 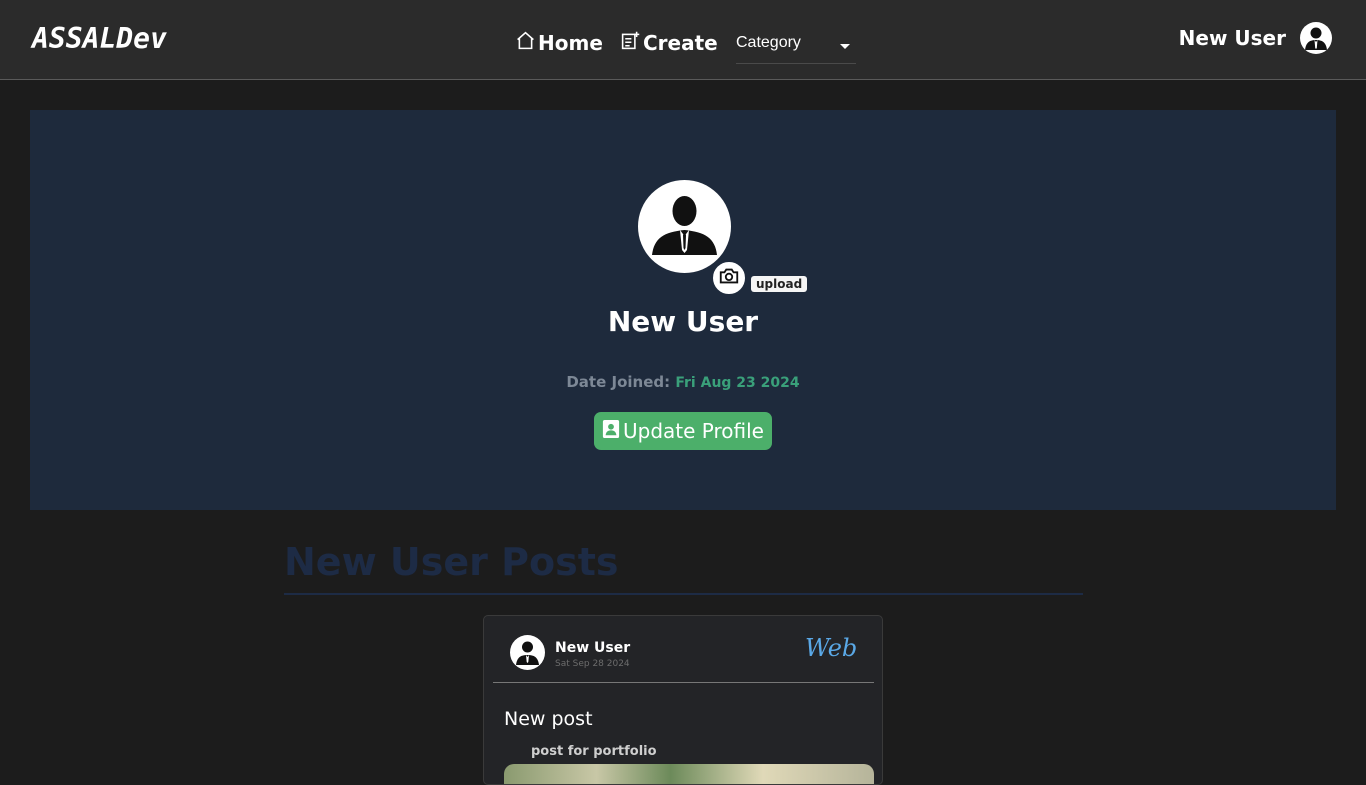 I want to click on chevron-down-icon, so click(x=845, y=46).